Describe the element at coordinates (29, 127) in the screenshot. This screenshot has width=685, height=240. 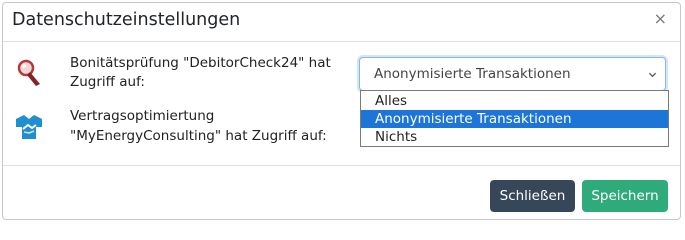
I see `handshake-icon` at that location.